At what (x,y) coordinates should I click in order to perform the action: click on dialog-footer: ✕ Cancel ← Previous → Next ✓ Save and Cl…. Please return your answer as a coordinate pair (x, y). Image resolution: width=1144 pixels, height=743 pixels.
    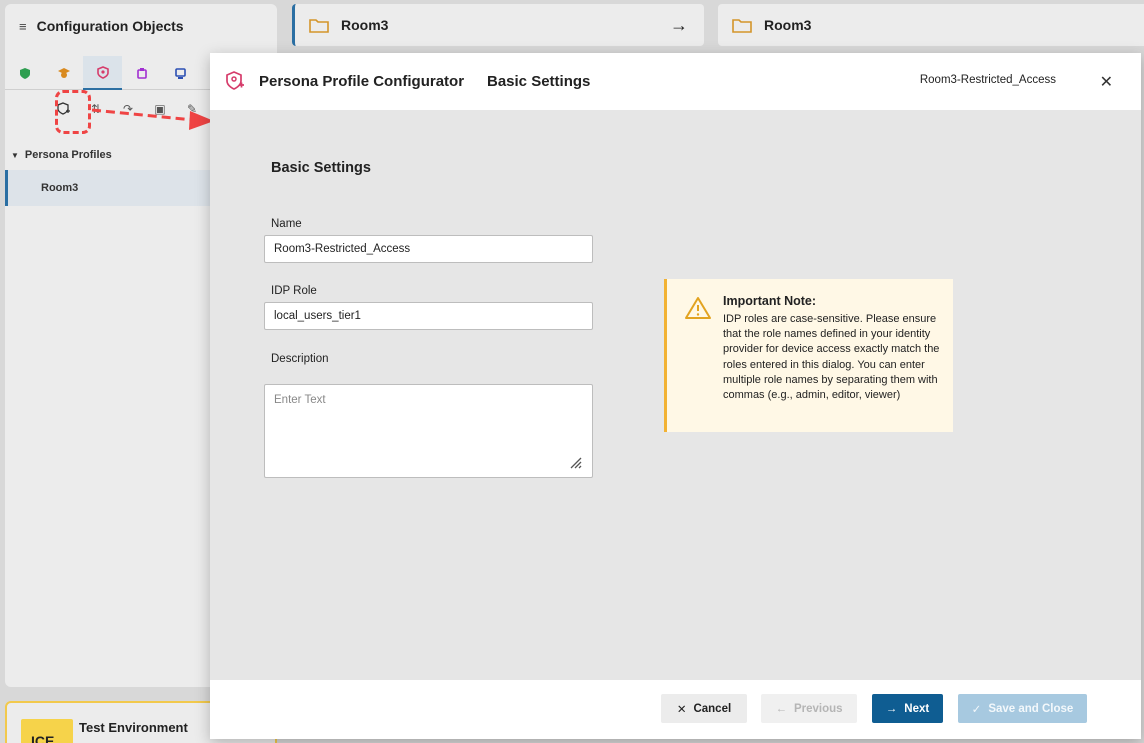
    Looking at the image, I should click on (675, 709).